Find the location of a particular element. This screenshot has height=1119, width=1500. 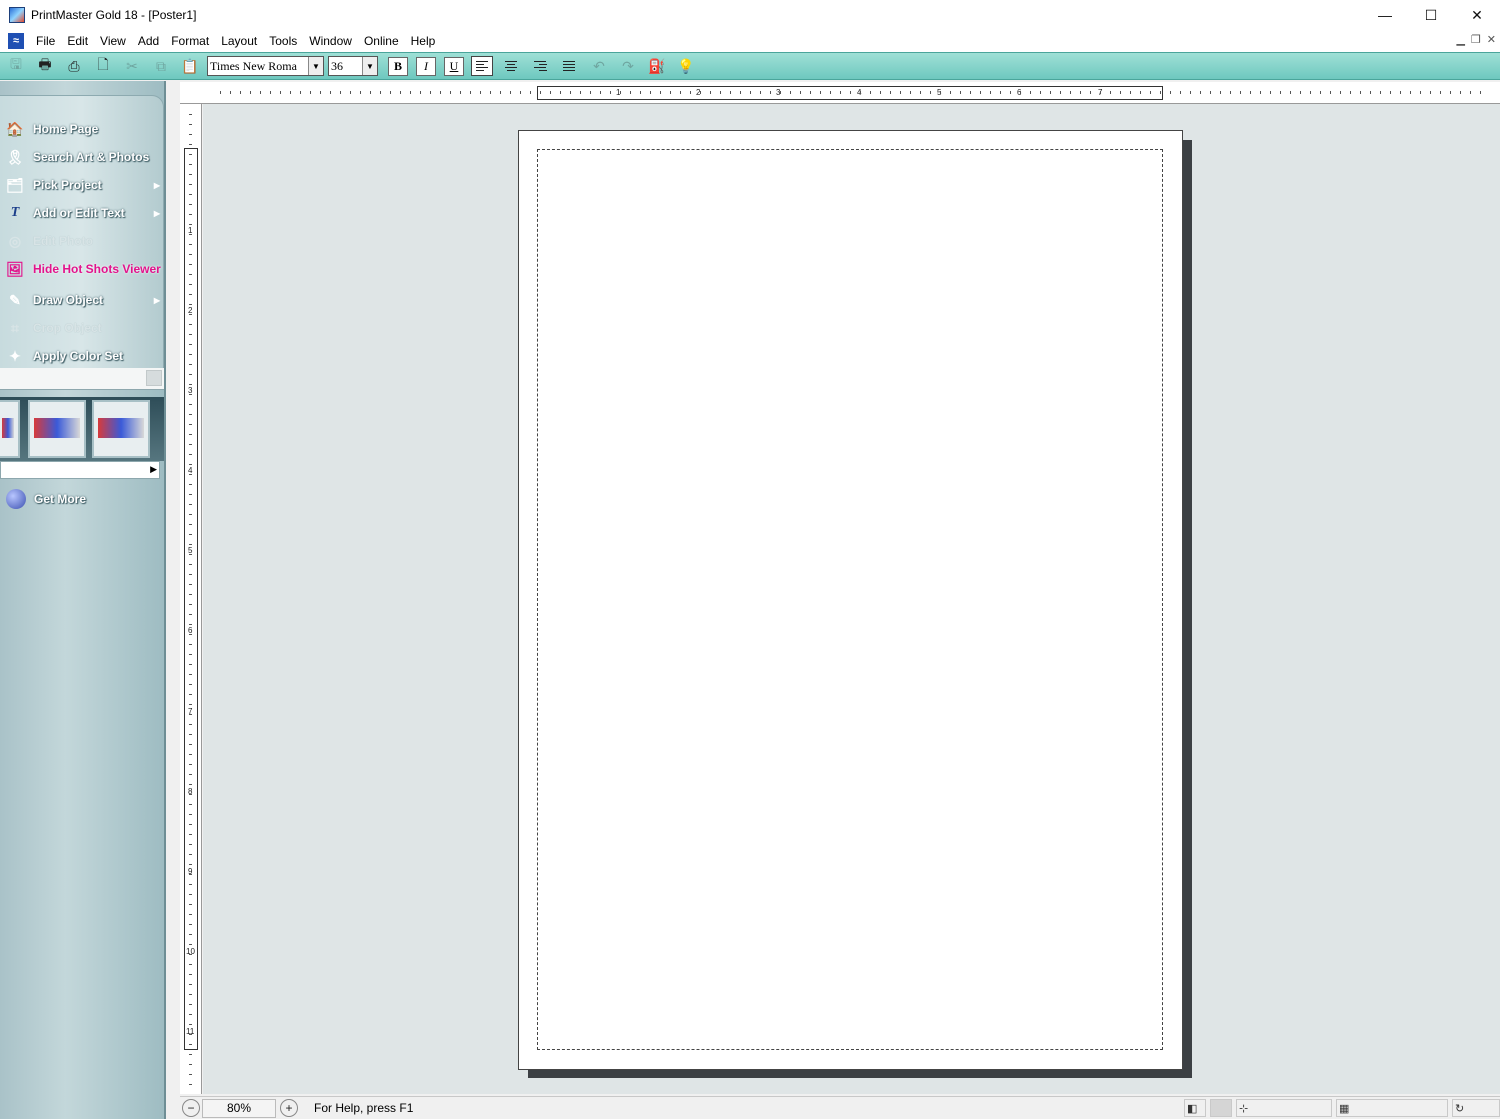

menu-add: Add is located at coordinates (148, 41).